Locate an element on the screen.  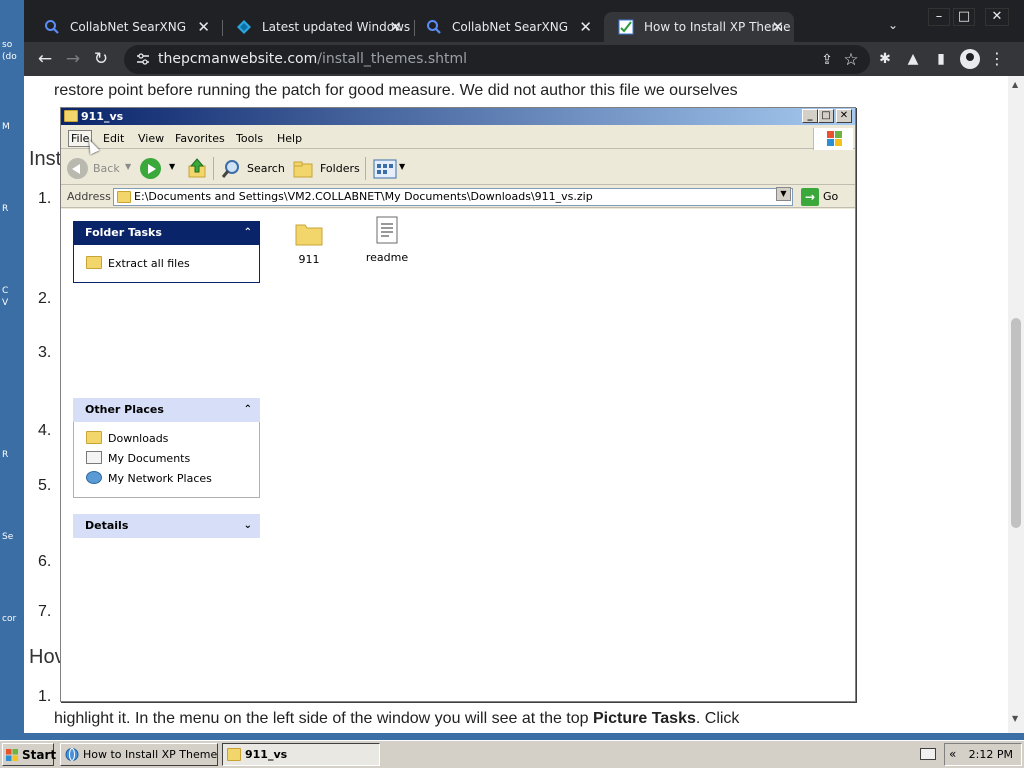
explorer-title-bar: 911_vs _ □ ✕ is located at coordinates (458, 116).